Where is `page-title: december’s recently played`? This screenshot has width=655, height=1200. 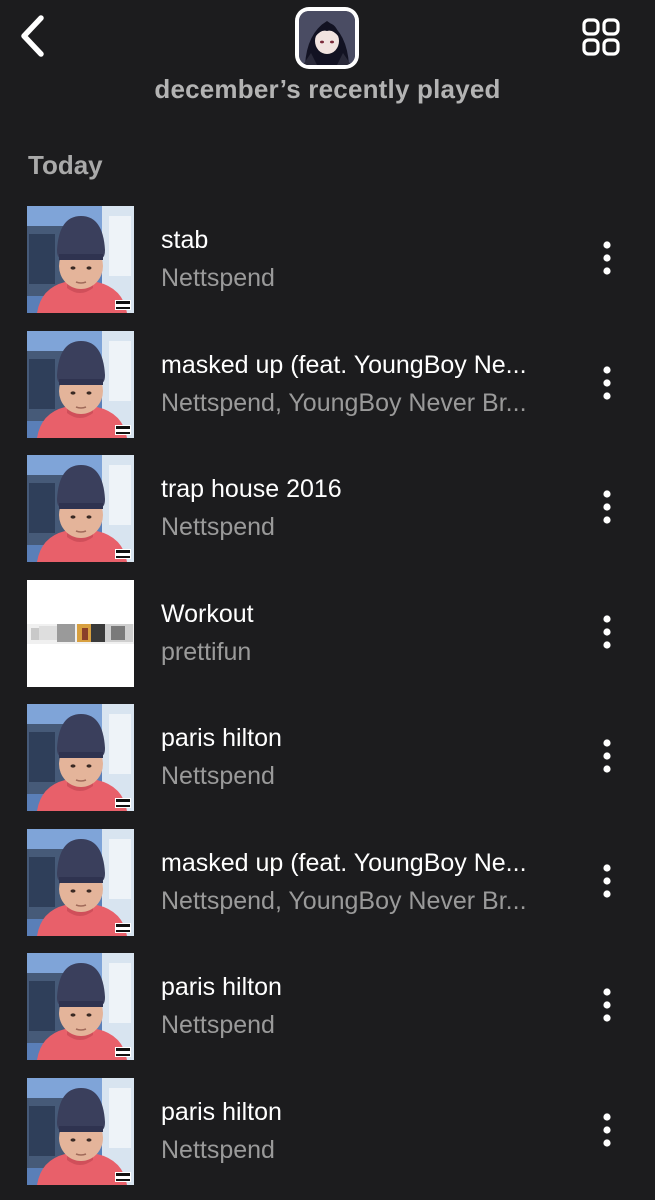
page-title: december’s recently played is located at coordinates (327, 89).